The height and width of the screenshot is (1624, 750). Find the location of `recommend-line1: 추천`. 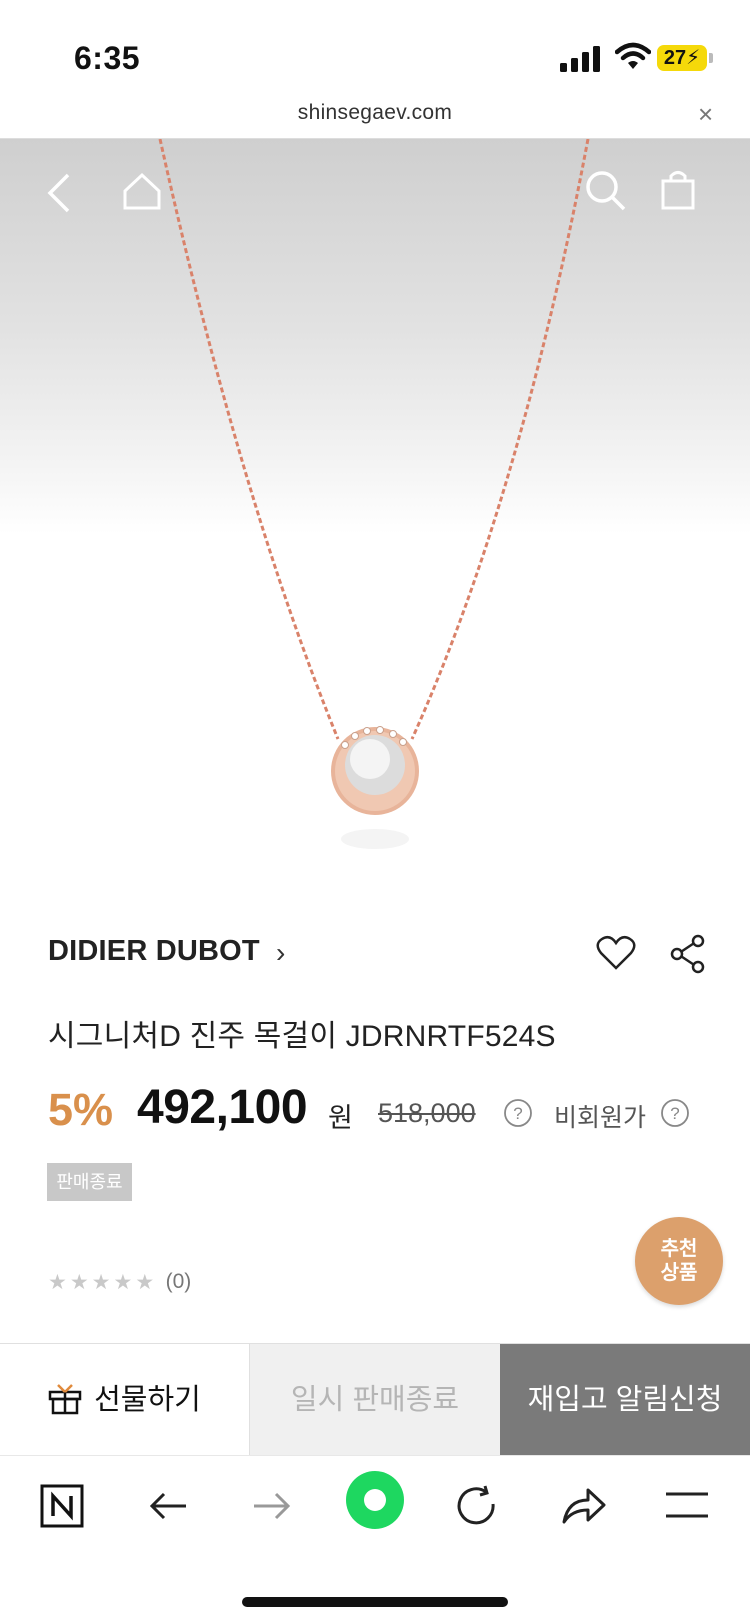

recommend-line1: 추천 is located at coordinates (679, 1249).